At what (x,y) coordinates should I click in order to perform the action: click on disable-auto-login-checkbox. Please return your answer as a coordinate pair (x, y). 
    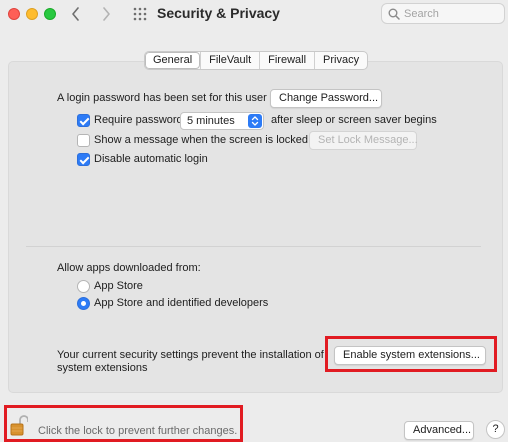
    Looking at the image, I should click on (83, 159).